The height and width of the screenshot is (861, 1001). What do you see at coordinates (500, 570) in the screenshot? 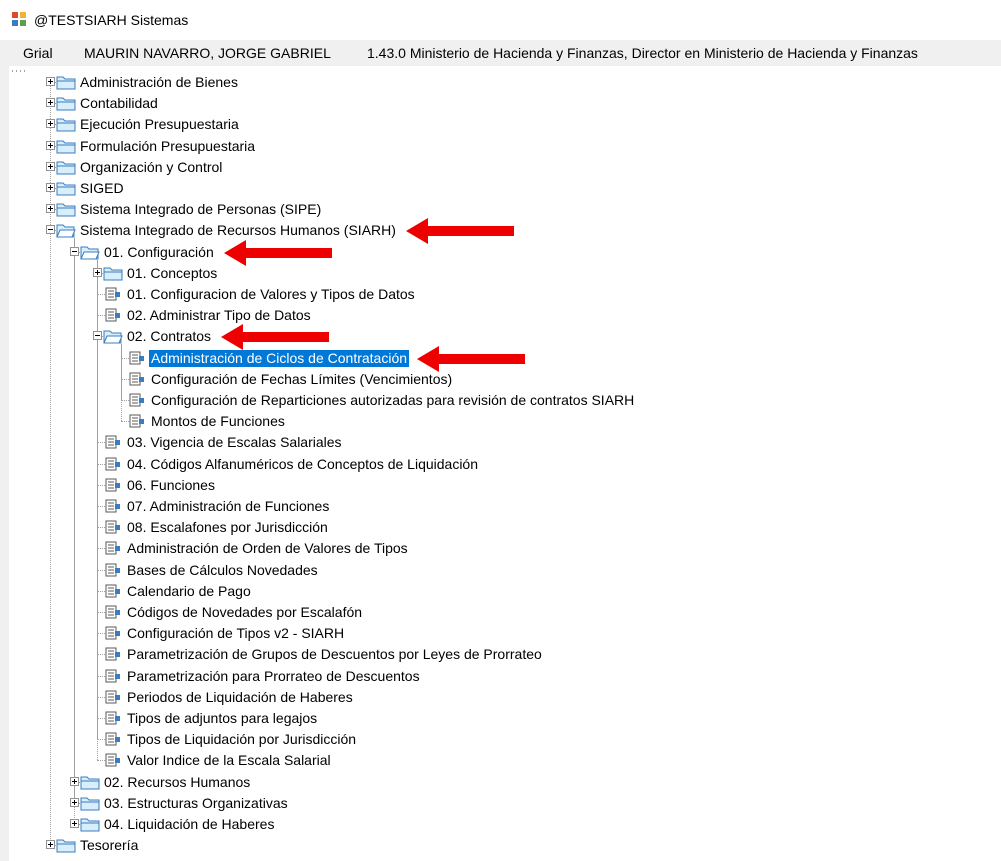
I see `tree-node: Bases de Cálculos Novedades` at bounding box center [500, 570].